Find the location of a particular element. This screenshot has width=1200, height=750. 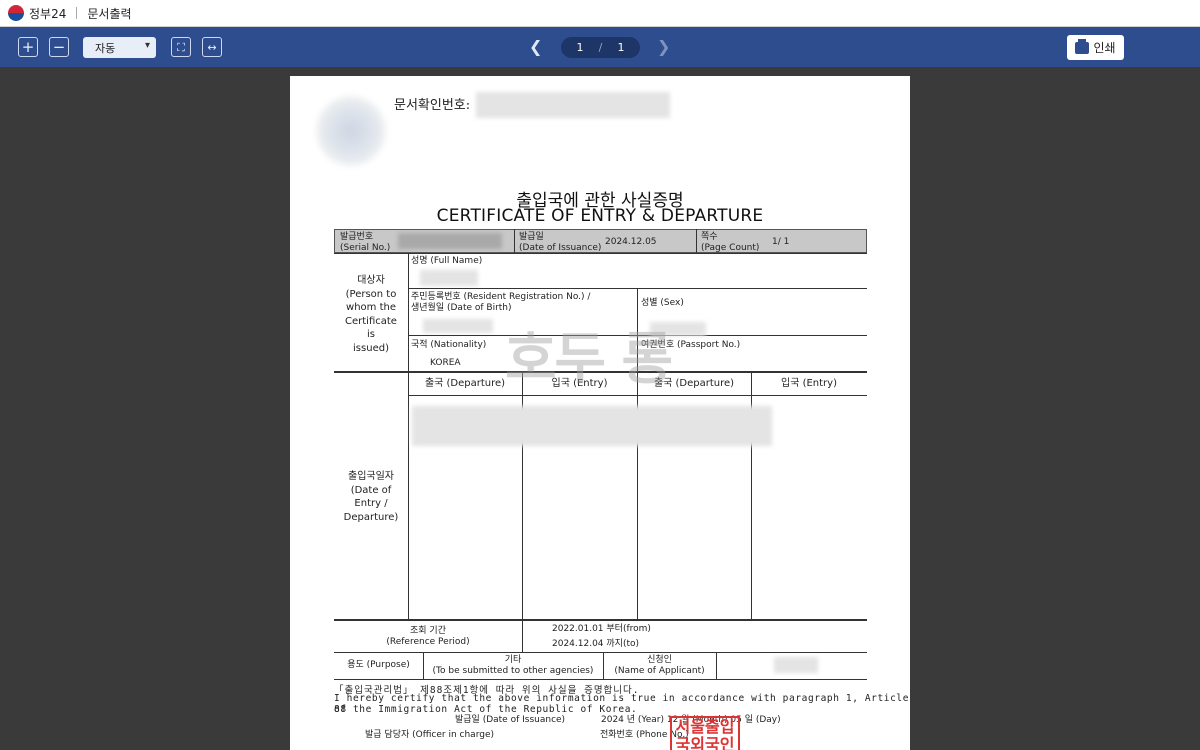

applicant-label: 신청인 (Name of Applicant) is located at coordinates (659, 666).